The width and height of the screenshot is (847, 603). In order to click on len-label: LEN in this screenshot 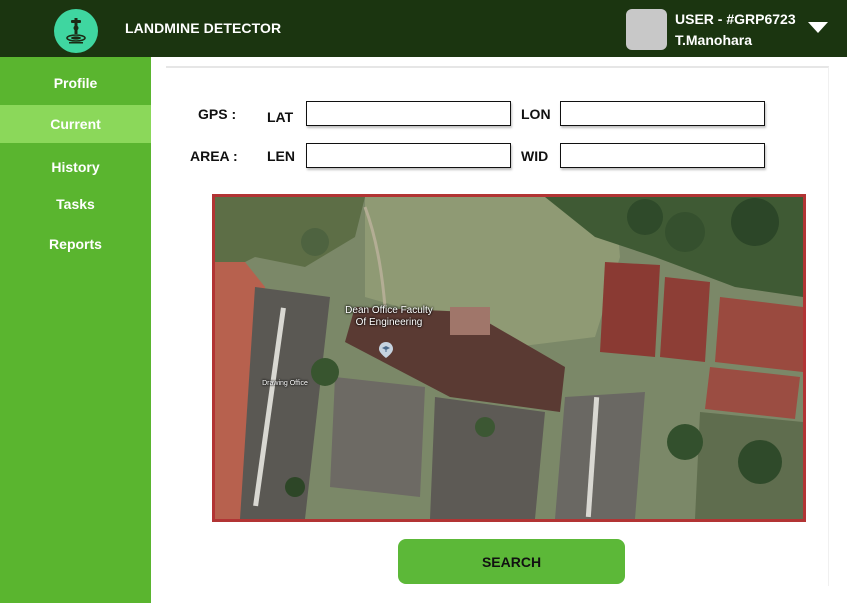, I will do `click(281, 156)`.